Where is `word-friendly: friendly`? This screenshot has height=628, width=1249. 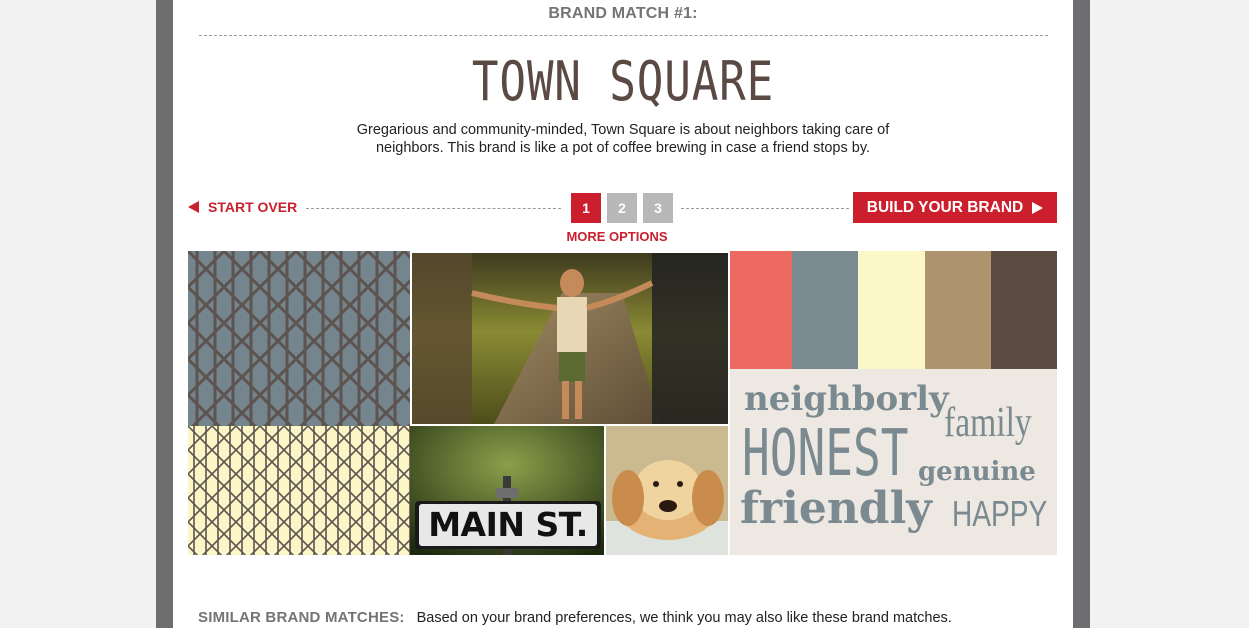
word-friendly: friendly is located at coordinates (836, 508).